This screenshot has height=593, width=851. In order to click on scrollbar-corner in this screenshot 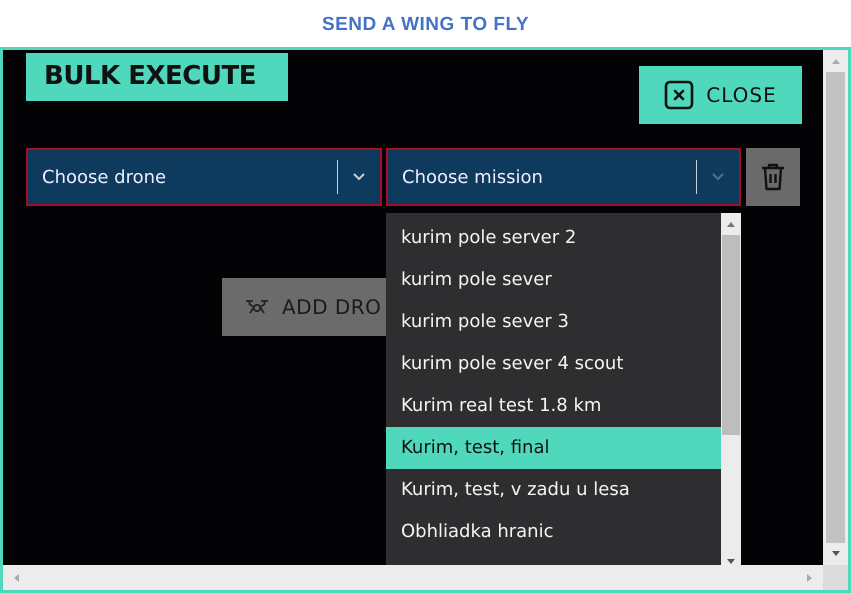, I will do `click(835, 577)`.